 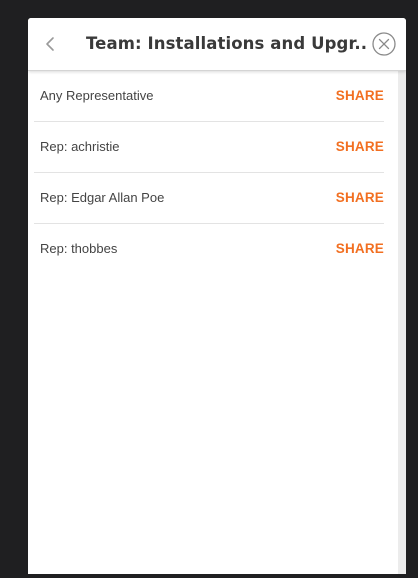 What do you see at coordinates (79, 248) in the screenshot?
I see `representative-label: Rep: thobbes` at bounding box center [79, 248].